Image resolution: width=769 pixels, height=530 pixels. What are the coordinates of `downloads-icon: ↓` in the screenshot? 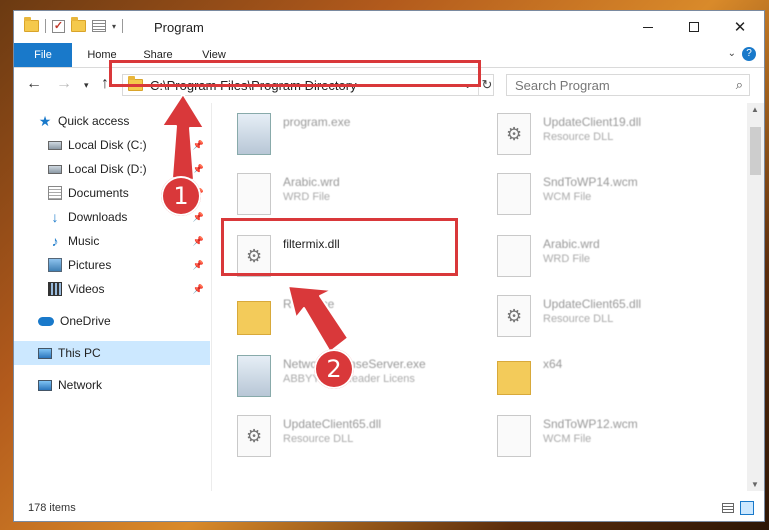 It's located at (55, 217).